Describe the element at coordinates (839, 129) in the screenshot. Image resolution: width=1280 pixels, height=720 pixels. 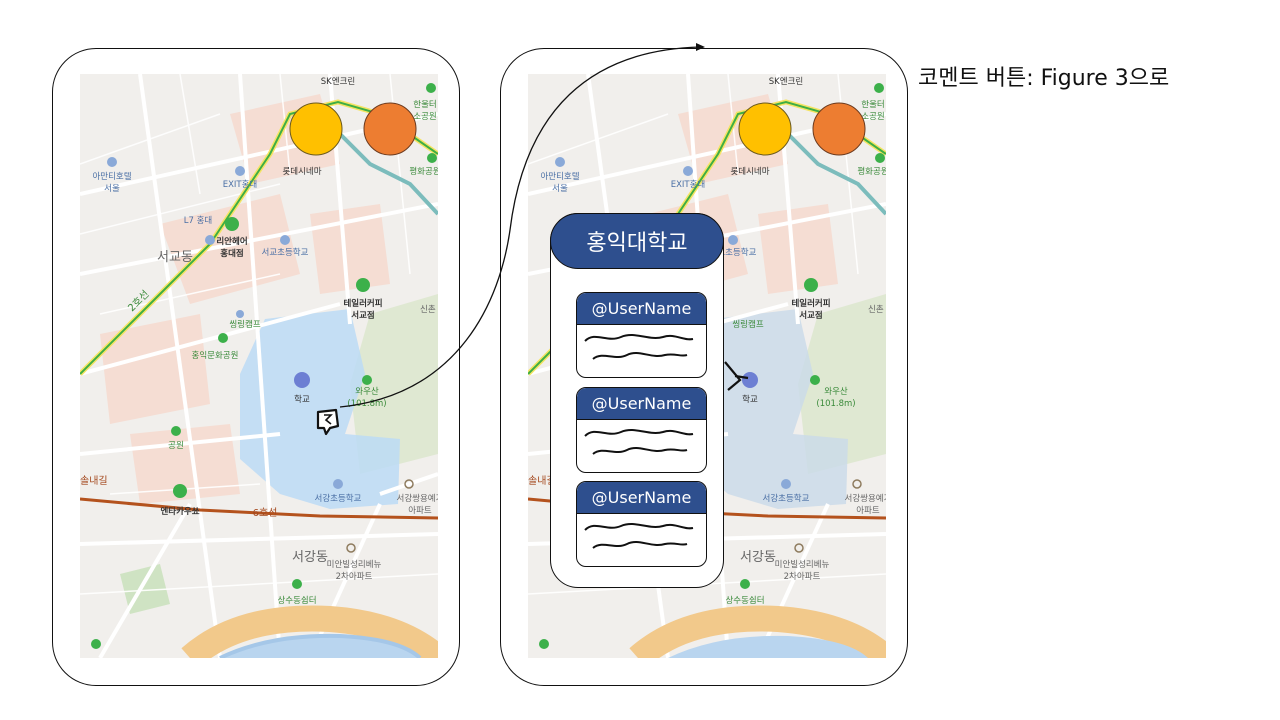
I see `orange-circle-button` at that location.